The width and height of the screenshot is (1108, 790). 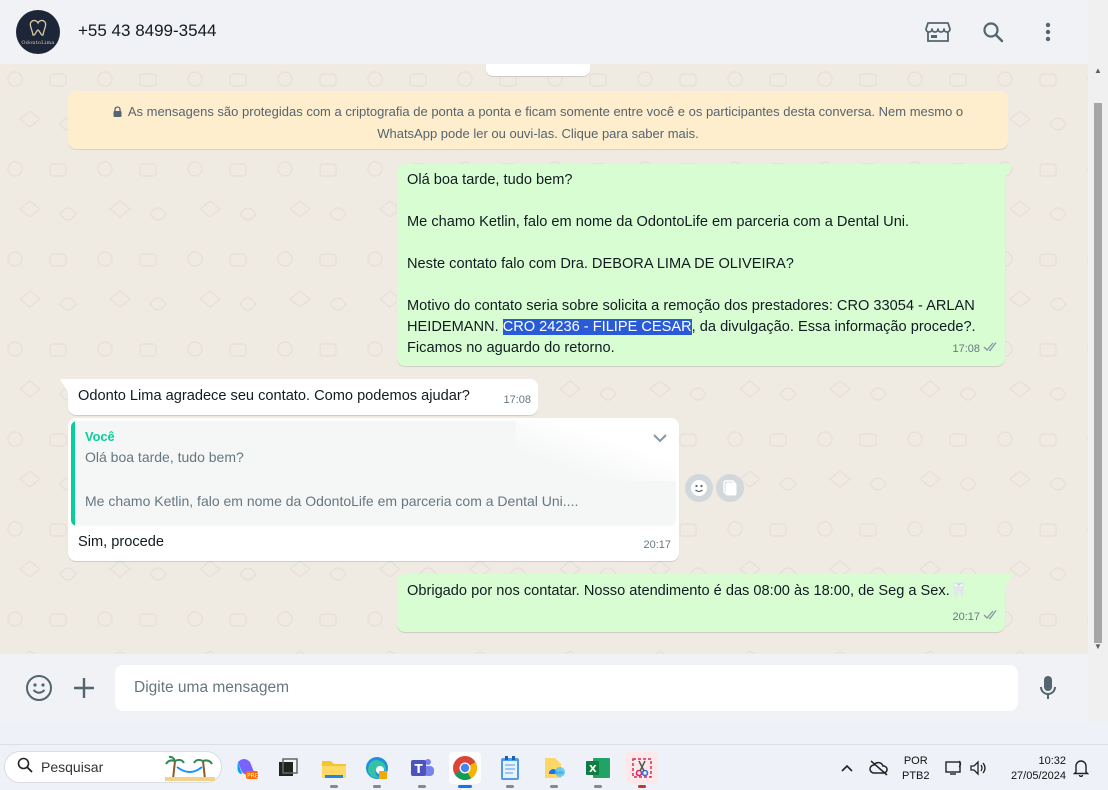 I want to click on notification-bell-icon, so click(x=1081, y=767).